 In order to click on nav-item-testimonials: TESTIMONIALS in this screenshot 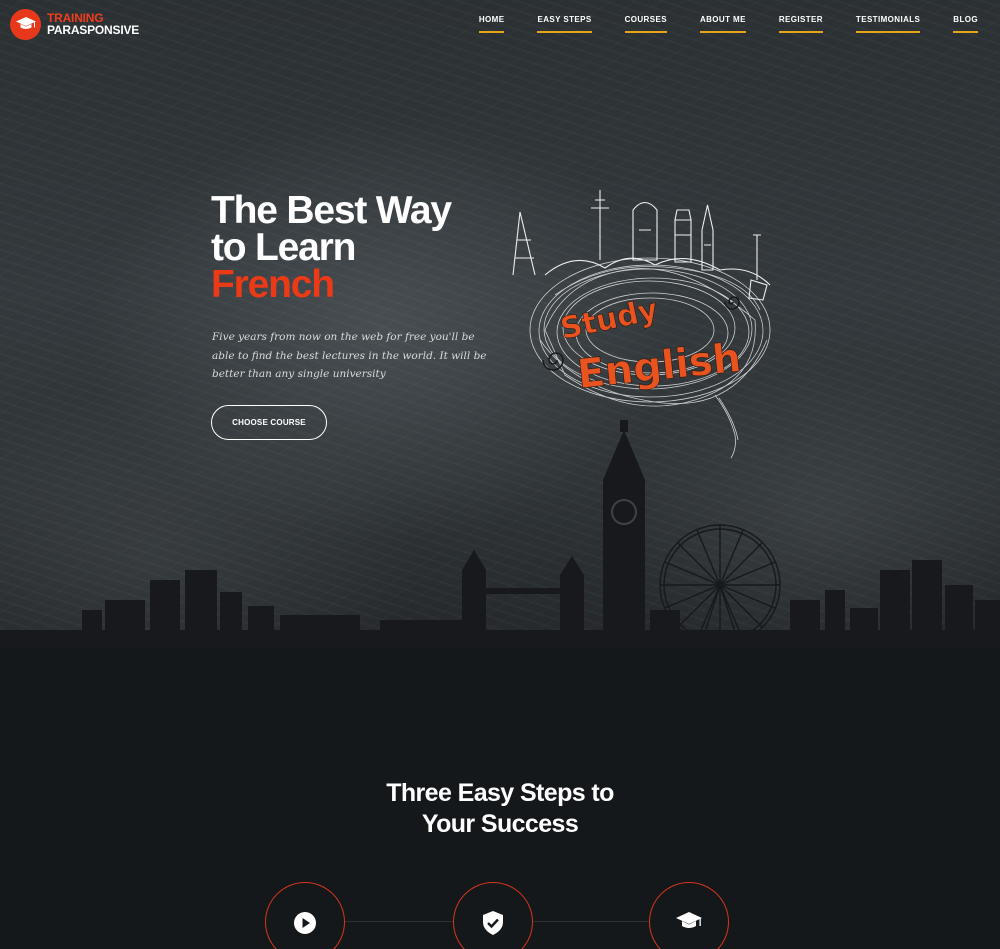, I will do `click(888, 24)`.